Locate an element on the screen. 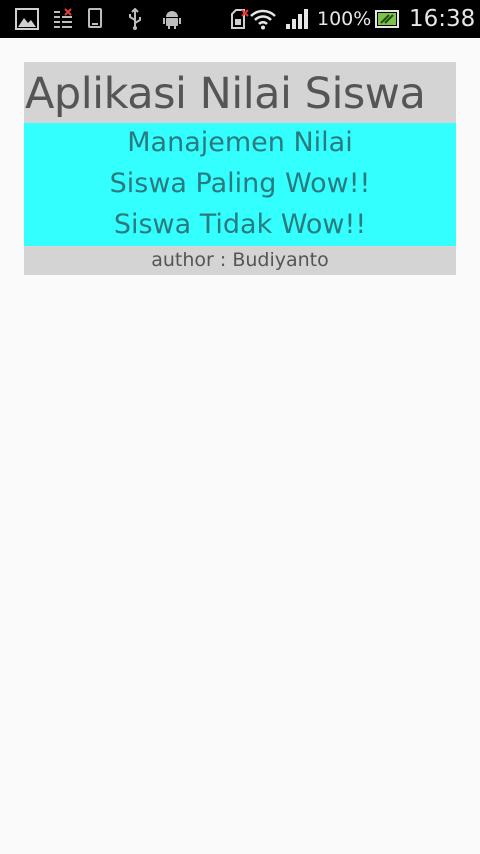 Image resolution: width=480 pixels, height=854 pixels. wifi-icon is located at coordinates (263, 19).